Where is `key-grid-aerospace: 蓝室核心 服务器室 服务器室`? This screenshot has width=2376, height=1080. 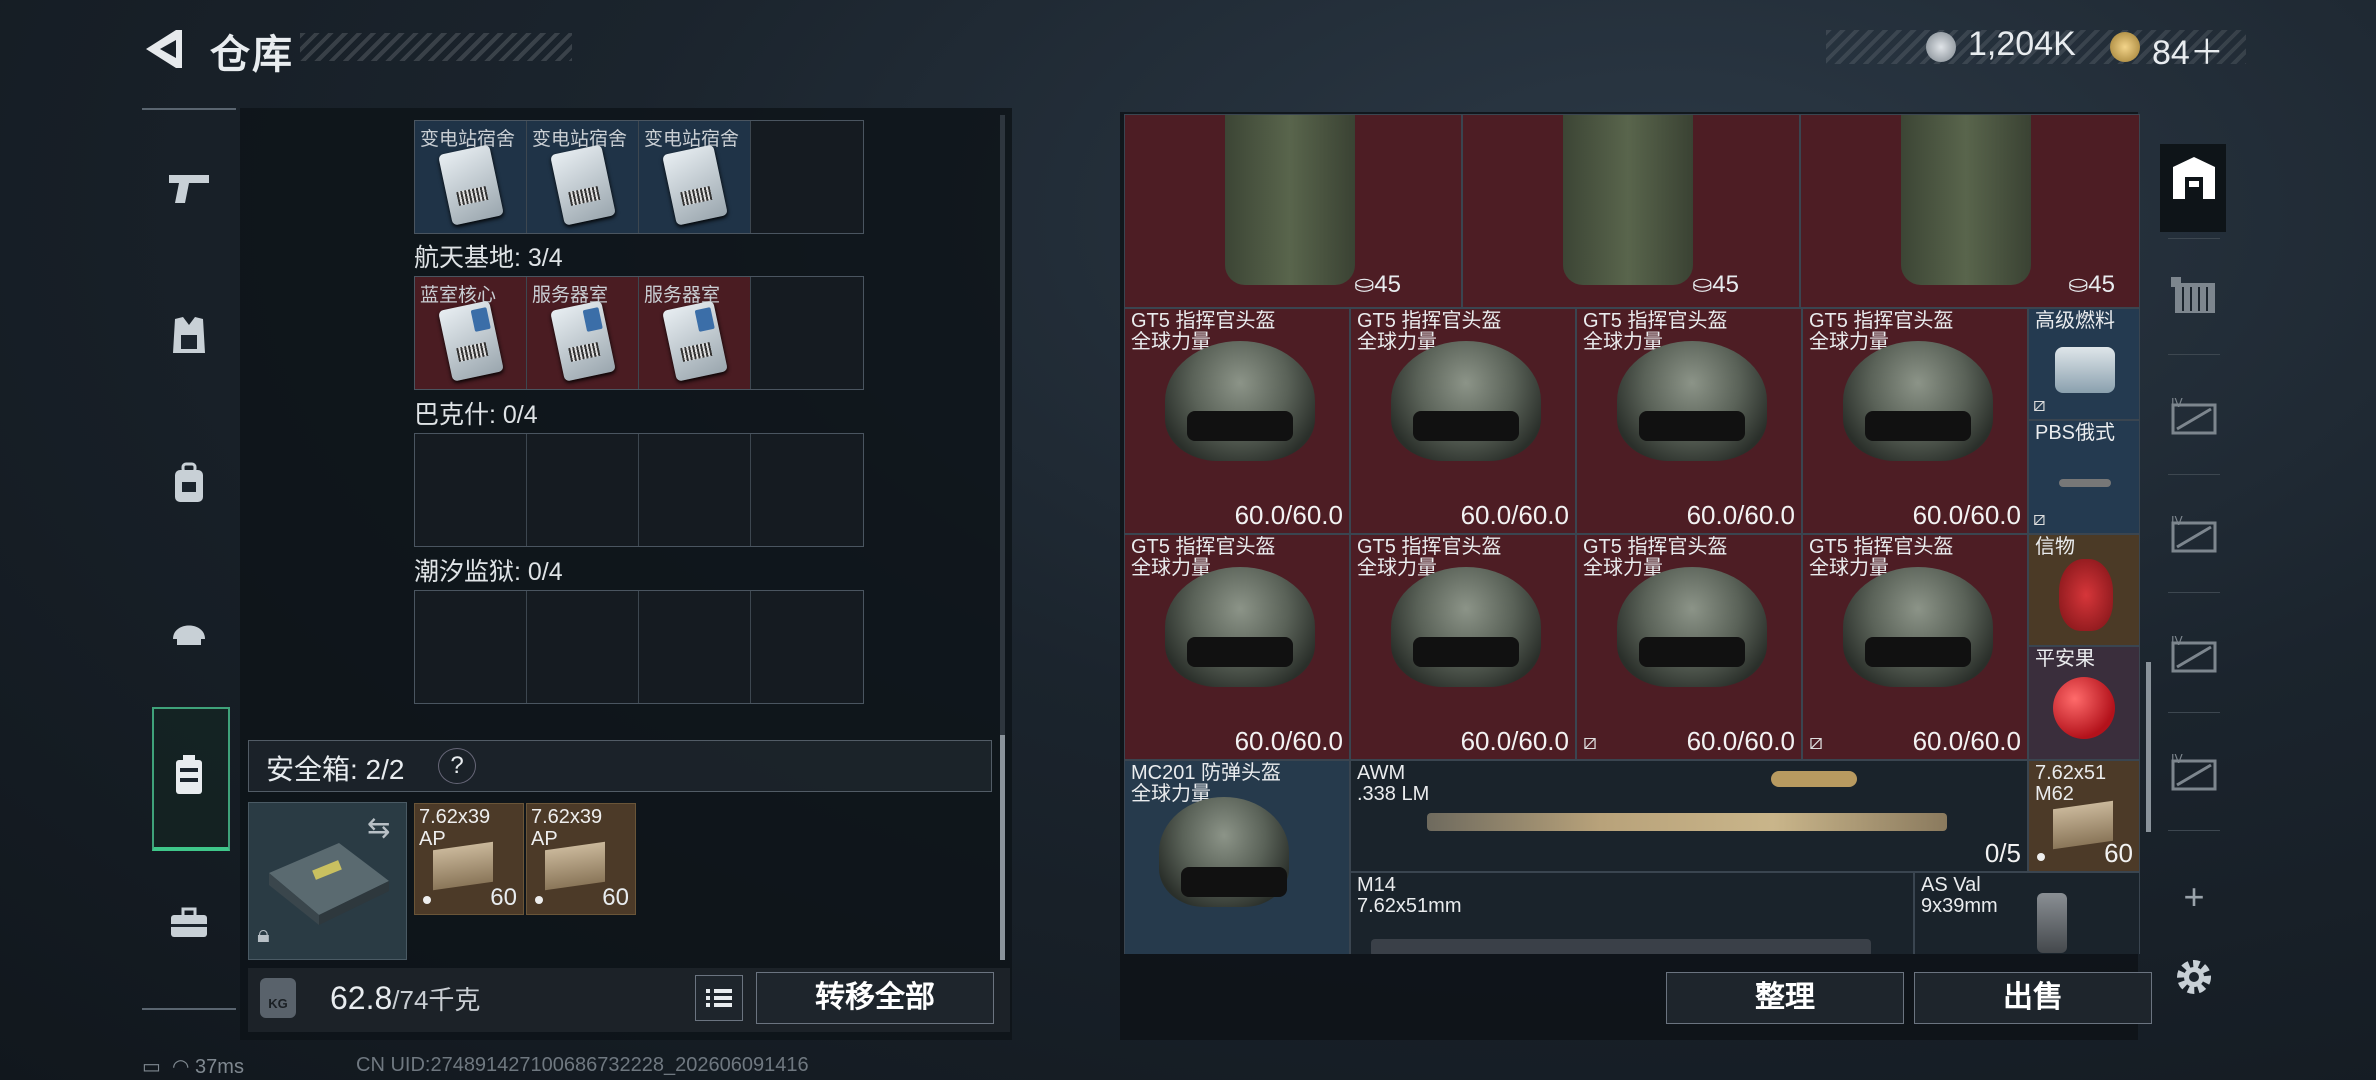 key-grid-aerospace: 蓝室核心 服务器室 服务器室 is located at coordinates (639, 333).